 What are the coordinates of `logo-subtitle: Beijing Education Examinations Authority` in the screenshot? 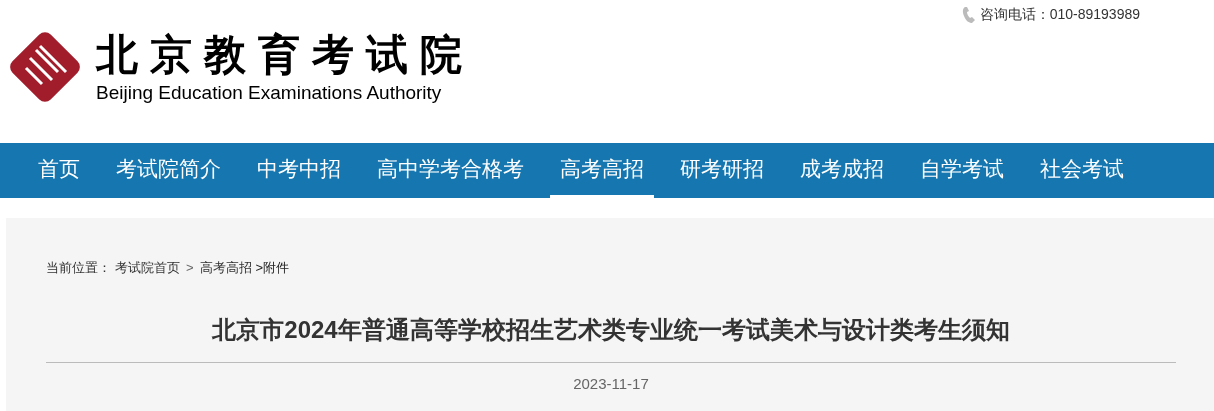 It's located at (269, 93).